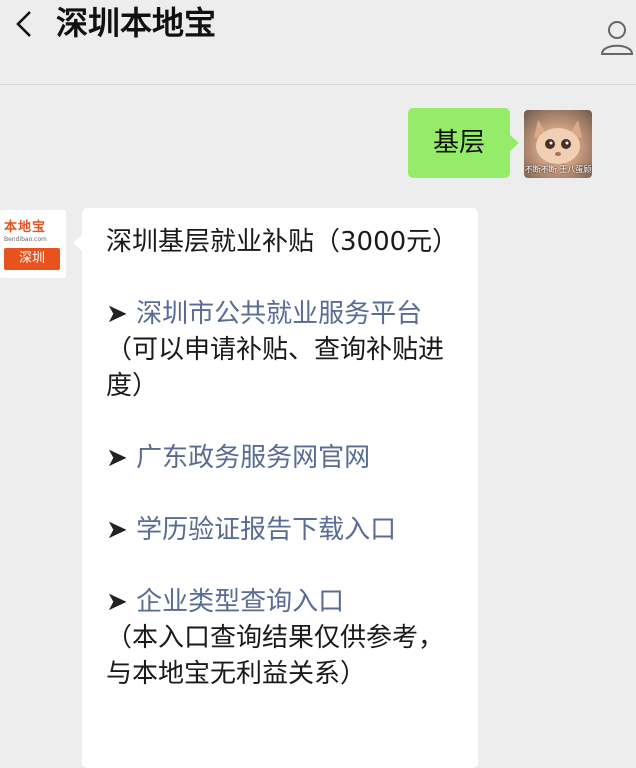 The height and width of the screenshot is (768, 636). What do you see at coordinates (25, 227) in the screenshot?
I see `logo-text: 本地宝` at bounding box center [25, 227].